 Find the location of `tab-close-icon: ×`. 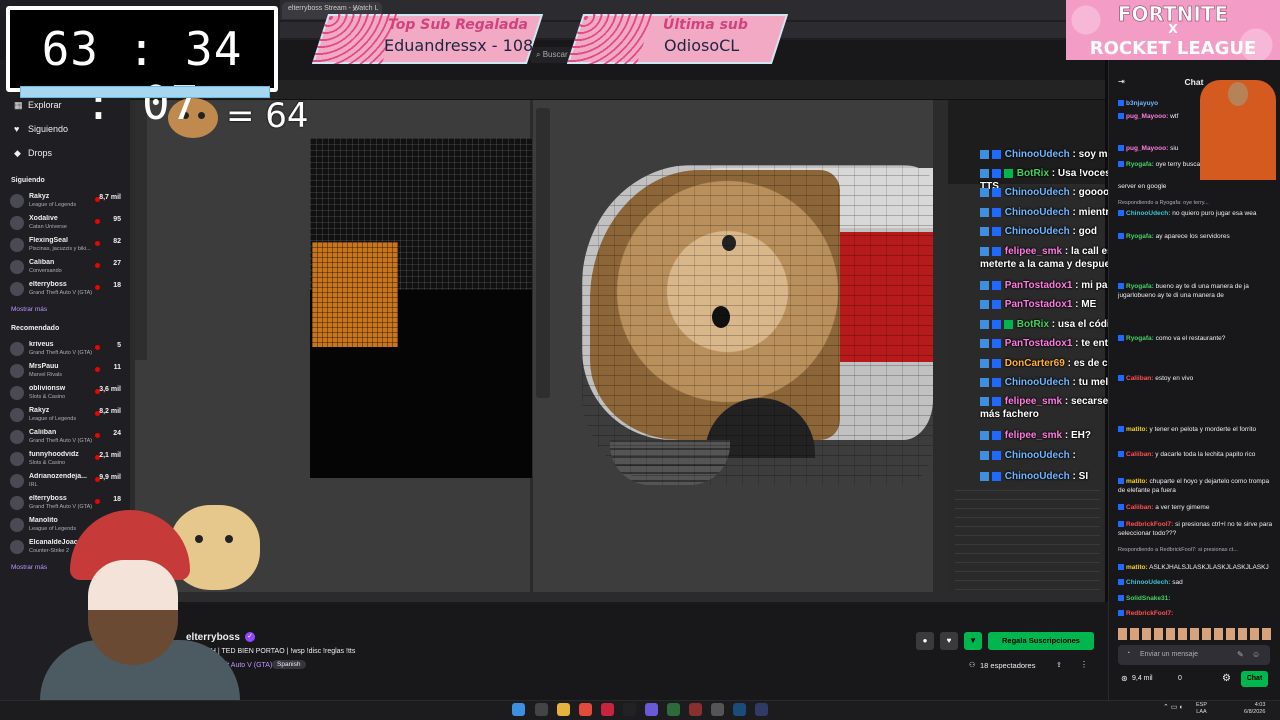

tab-close-icon: × is located at coordinates (354, 9).